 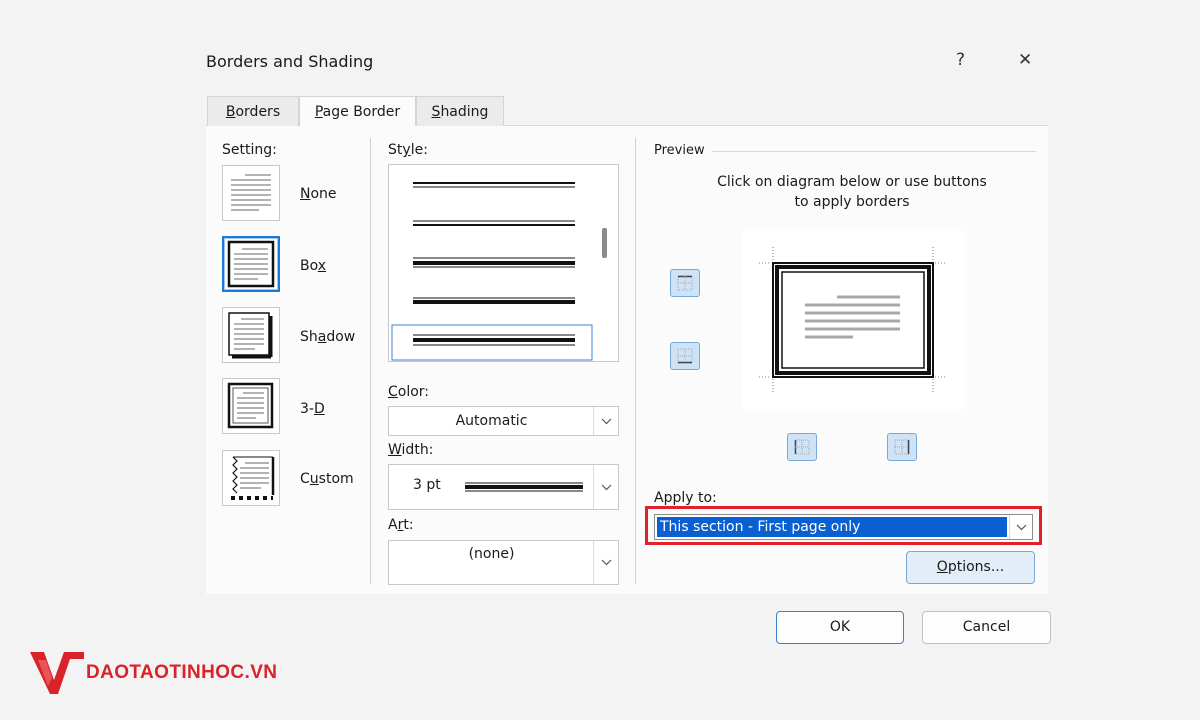 I want to click on setting-label: Setting:, so click(x=249, y=150).